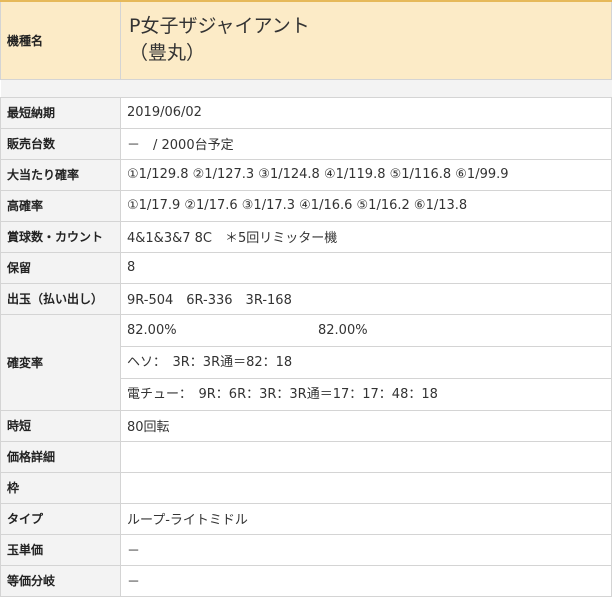 The image size is (612, 597). I want to click on kakuhen-rates: 82.00% 82.00%, so click(366, 331).